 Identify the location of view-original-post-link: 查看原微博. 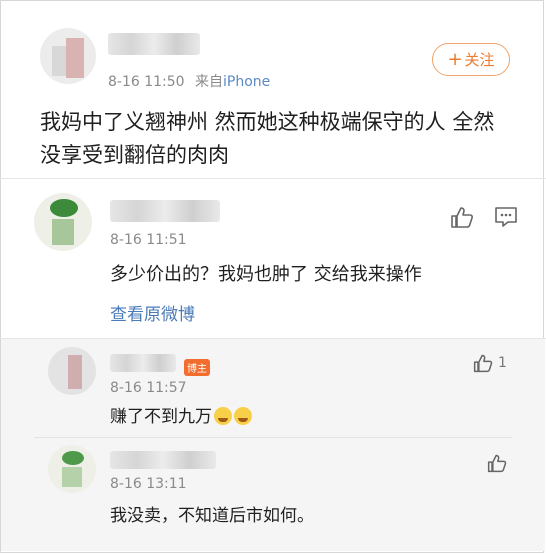
(152, 312).